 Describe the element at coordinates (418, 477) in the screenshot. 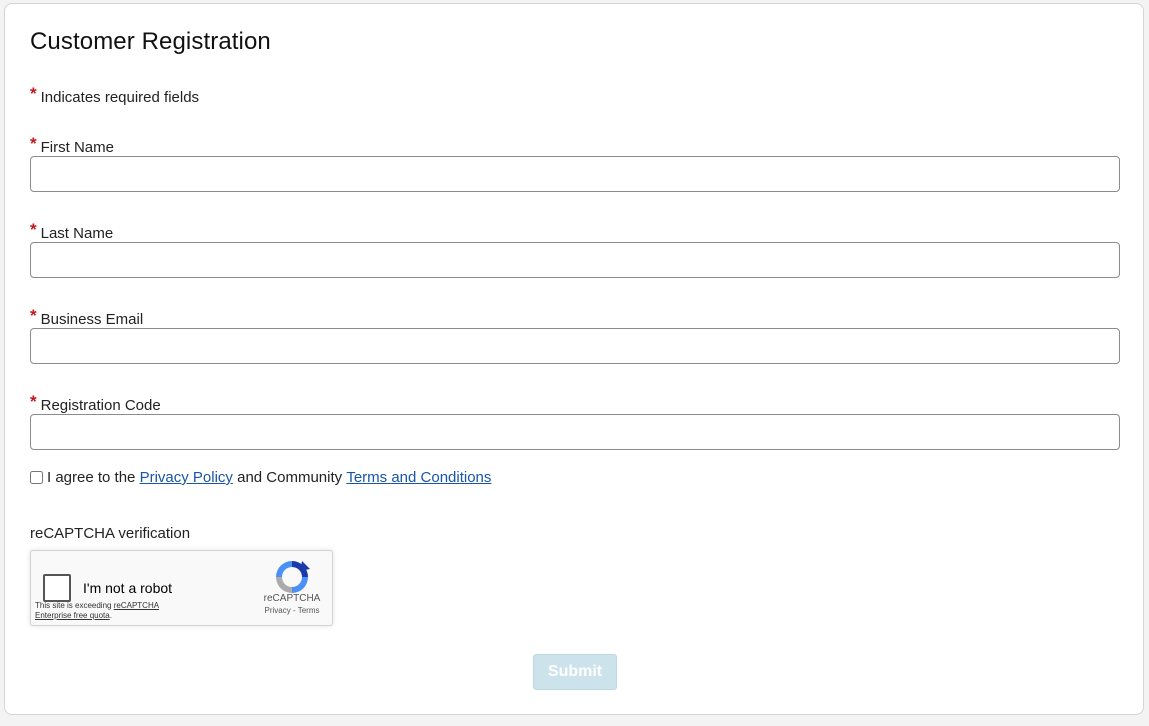

I see `terms-link: Terms and Conditions` at that location.